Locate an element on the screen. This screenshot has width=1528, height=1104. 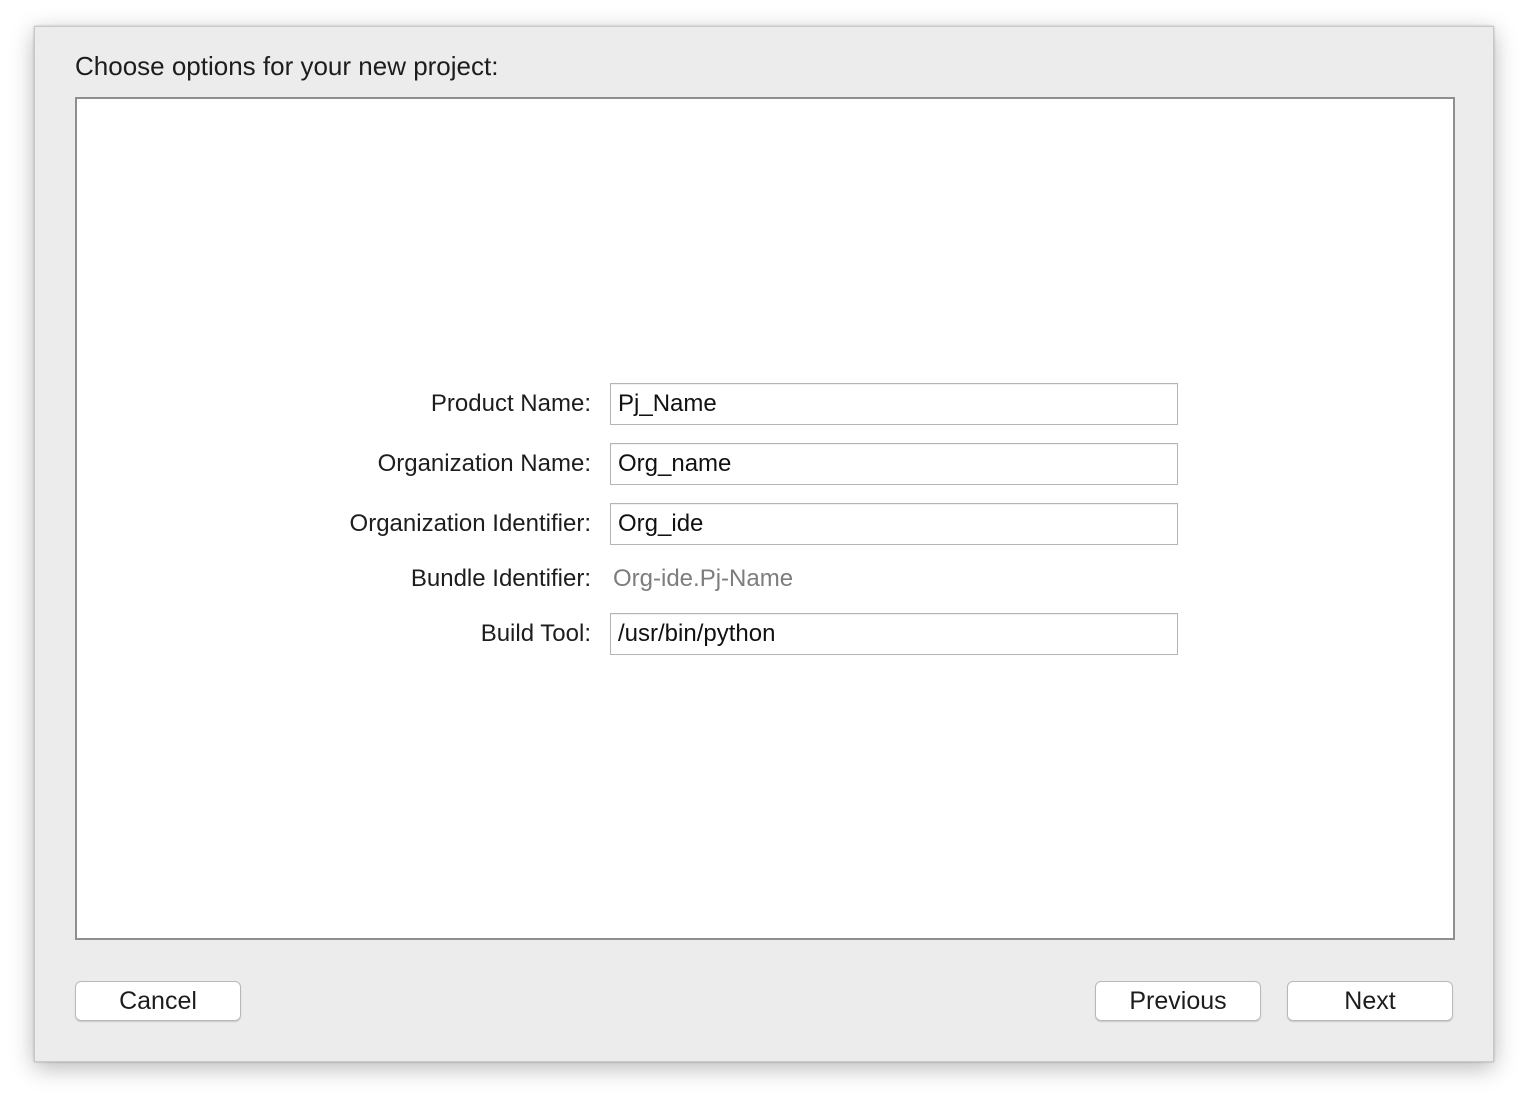
previous-button: Previous is located at coordinates (1178, 1001).